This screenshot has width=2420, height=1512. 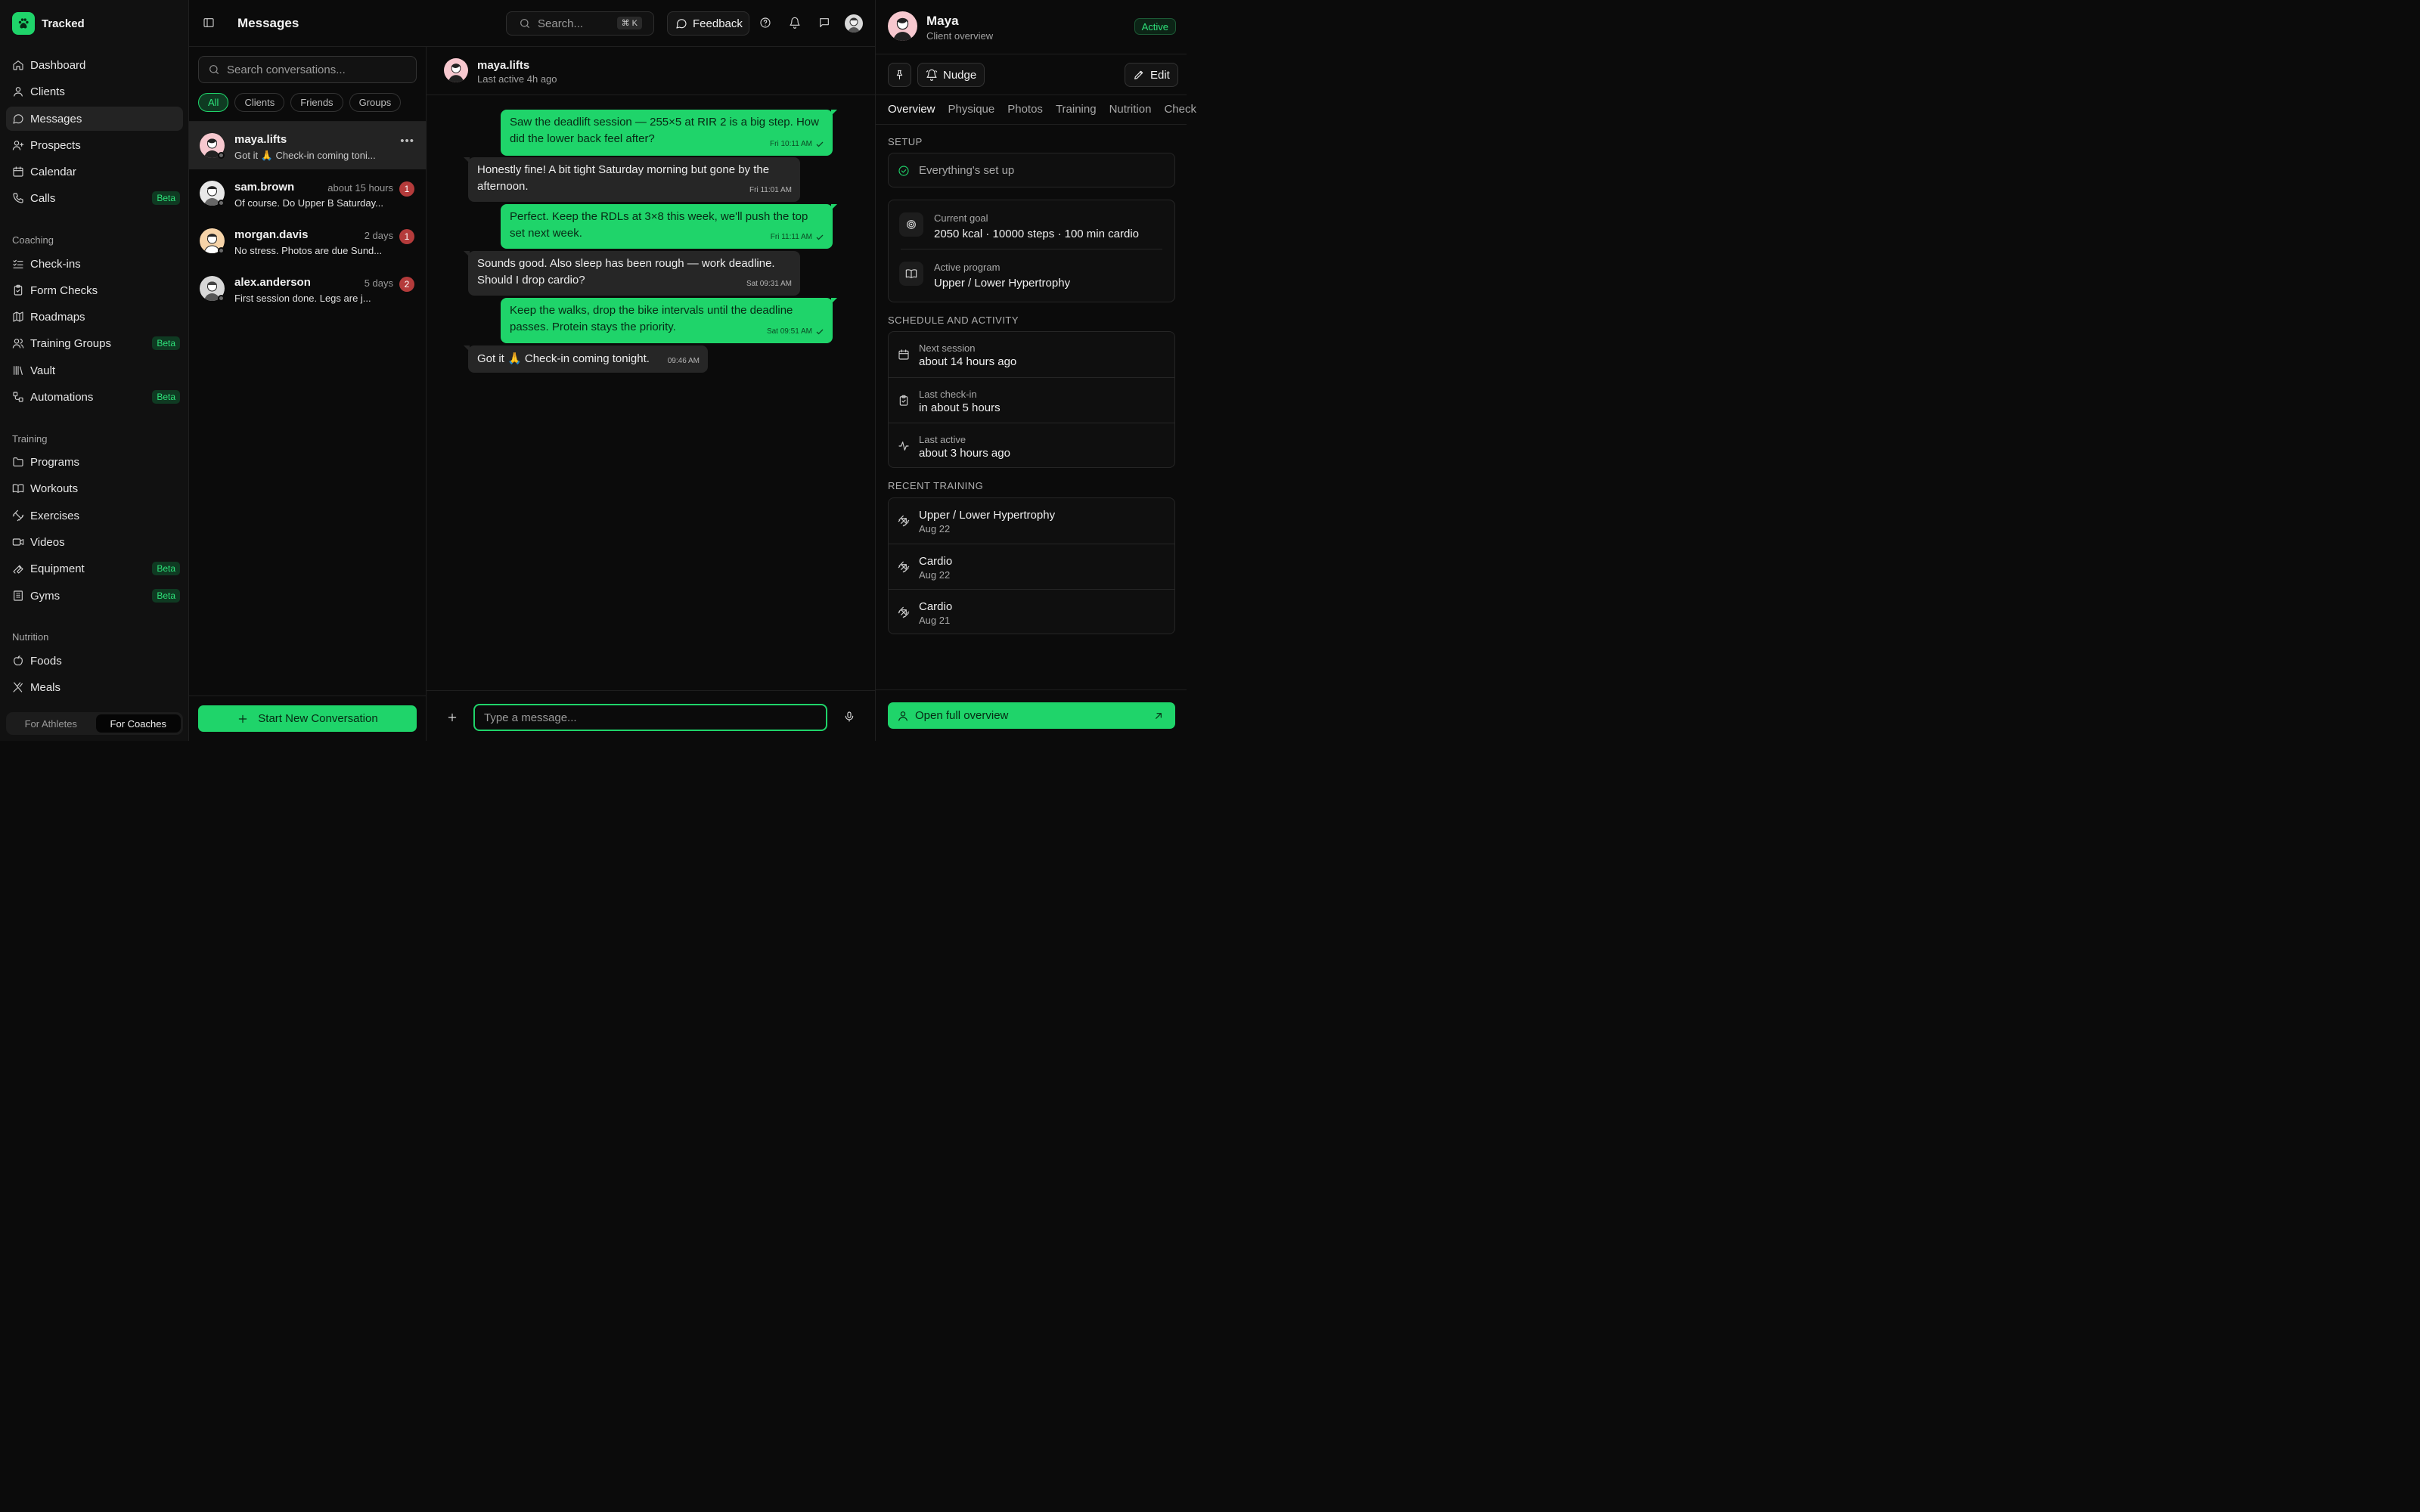 What do you see at coordinates (1025, 109) in the screenshot?
I see `tab-photos: Photos` at bounding box center [1025, 109].